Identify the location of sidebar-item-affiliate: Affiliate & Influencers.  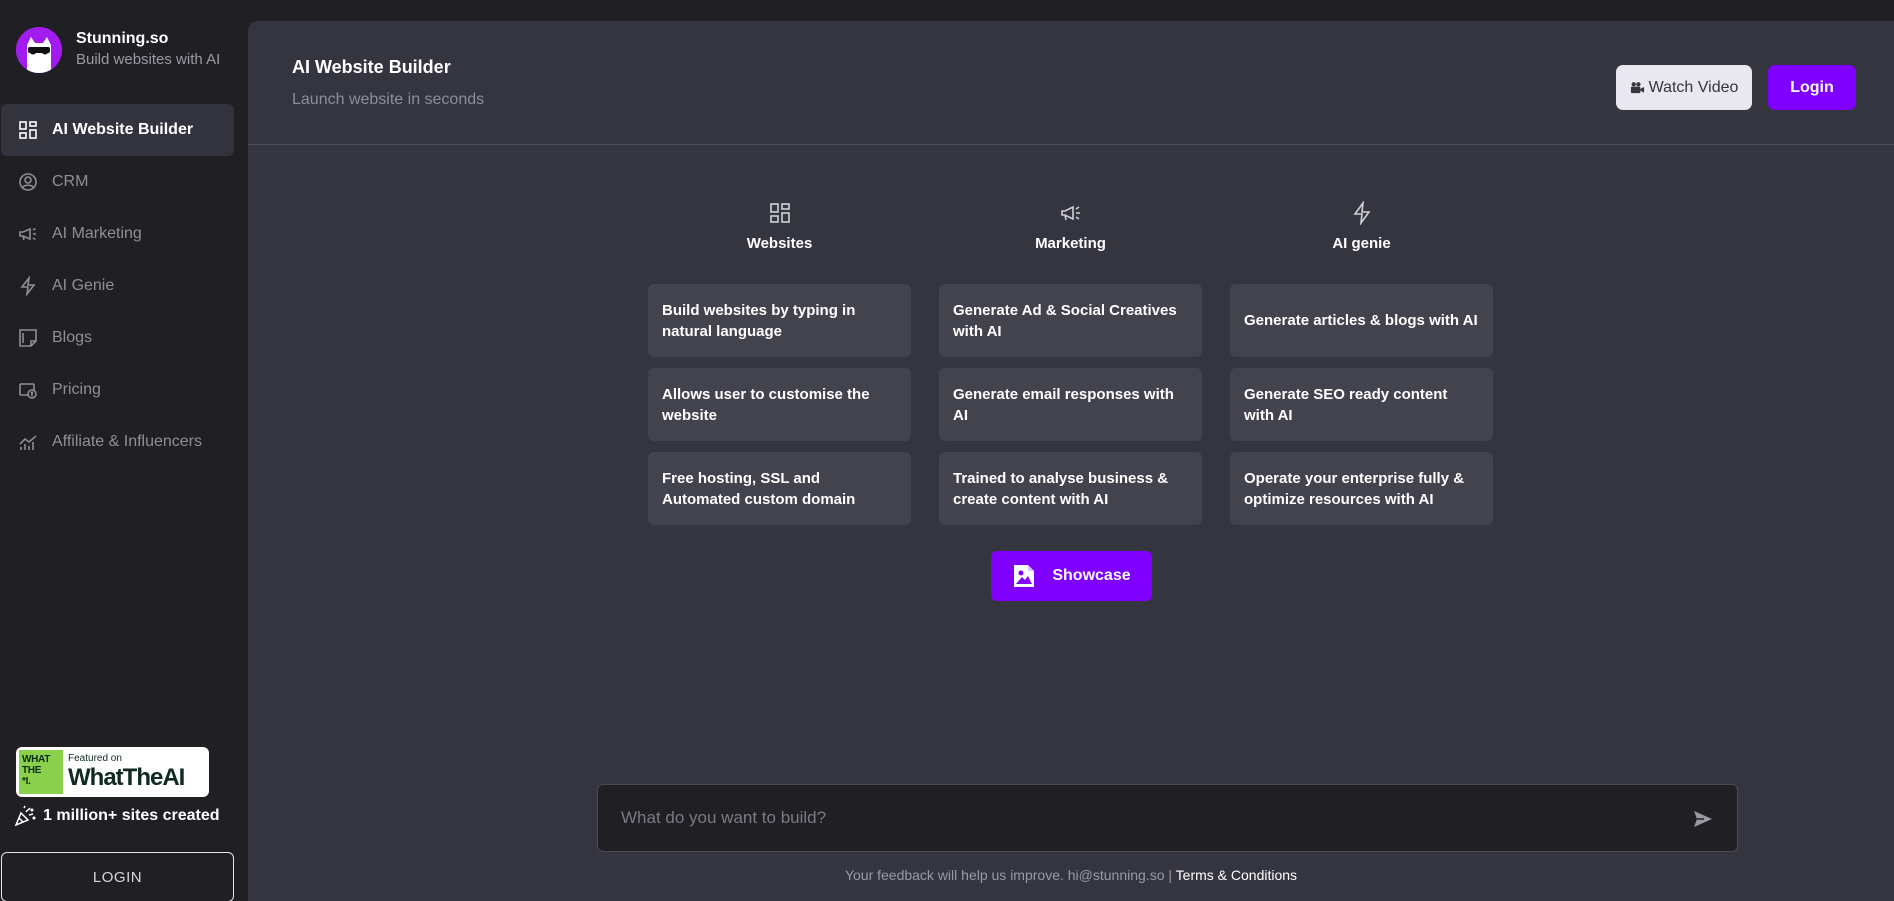
(117, 442).